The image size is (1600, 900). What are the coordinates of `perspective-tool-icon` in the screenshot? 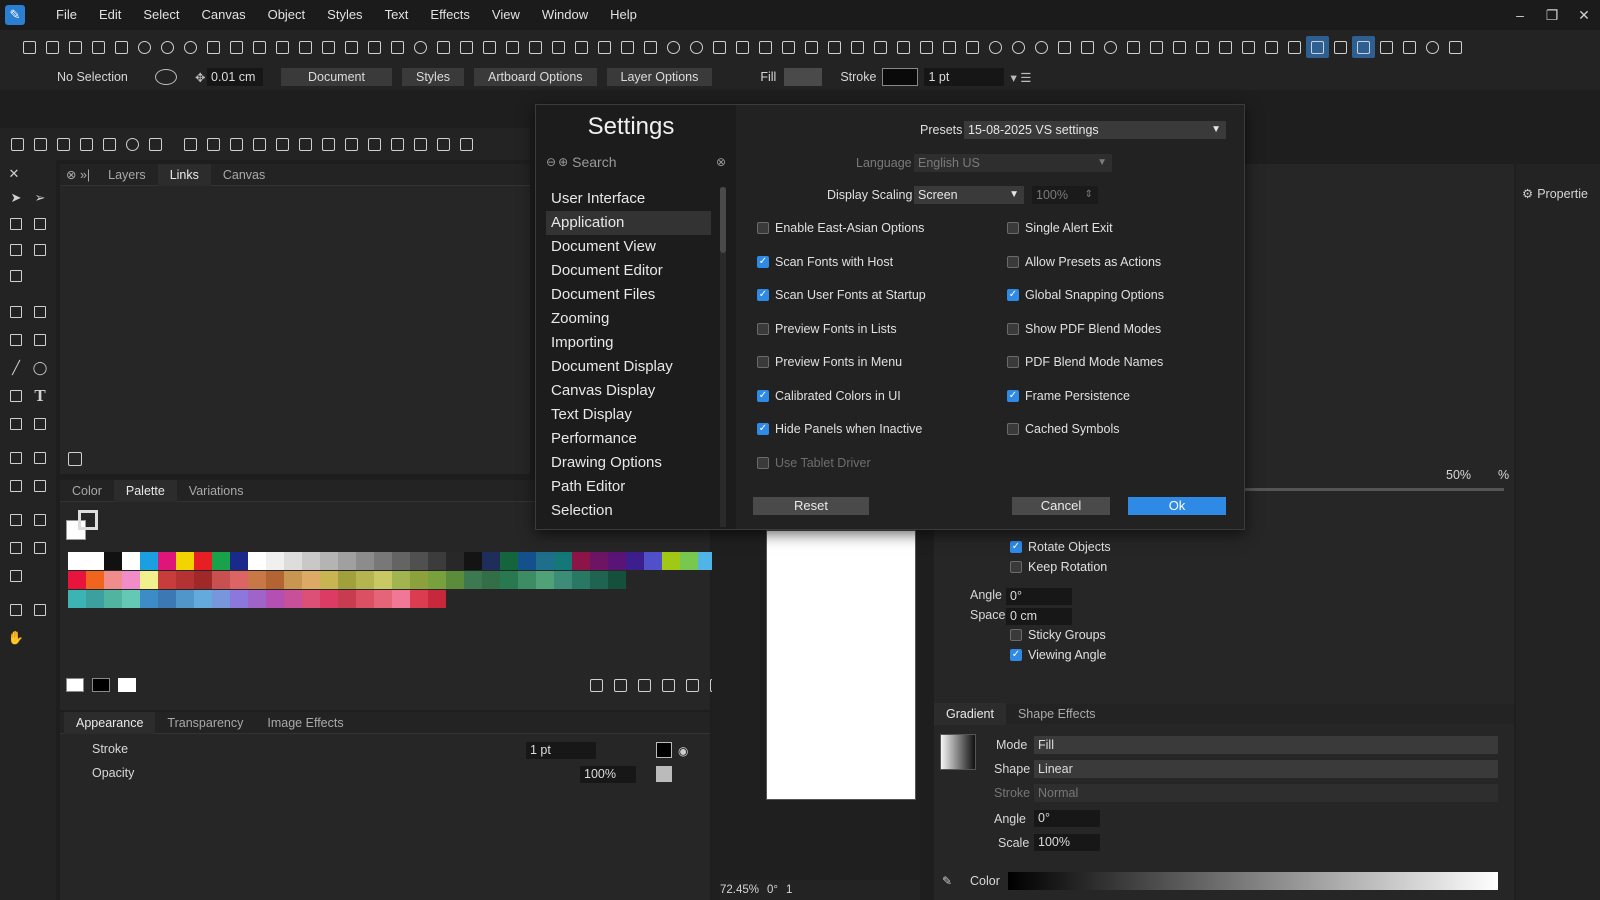 It's located at (40, 458).